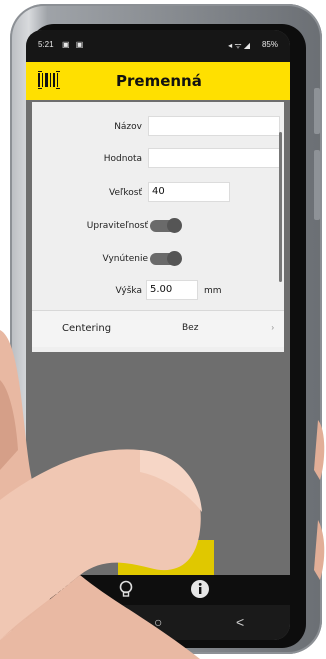 The height and width of the screenshot is (659, 326). I want to click on editable-toggle, so click(166, 225).